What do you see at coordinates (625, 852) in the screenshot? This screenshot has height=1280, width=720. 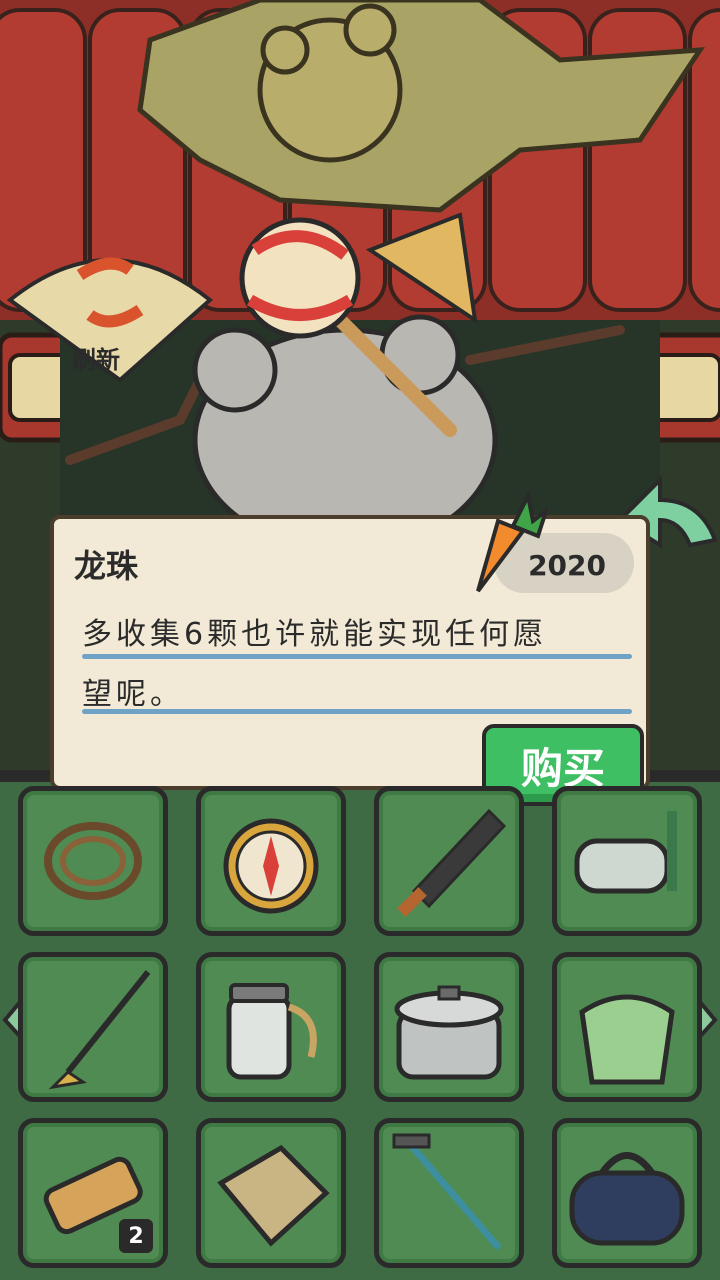 I see `snorkel-mask-icon` at bounding box center [625, 852].